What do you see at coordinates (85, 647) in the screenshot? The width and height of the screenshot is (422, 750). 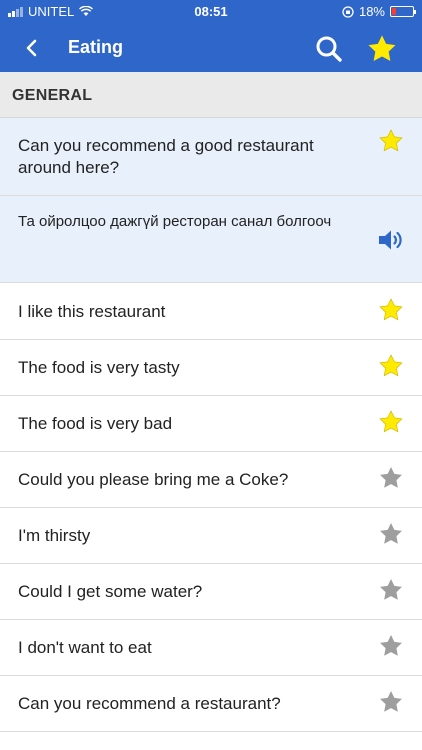 I see `phrase-text: I don't want to eat` at bounding box center [85, 647].